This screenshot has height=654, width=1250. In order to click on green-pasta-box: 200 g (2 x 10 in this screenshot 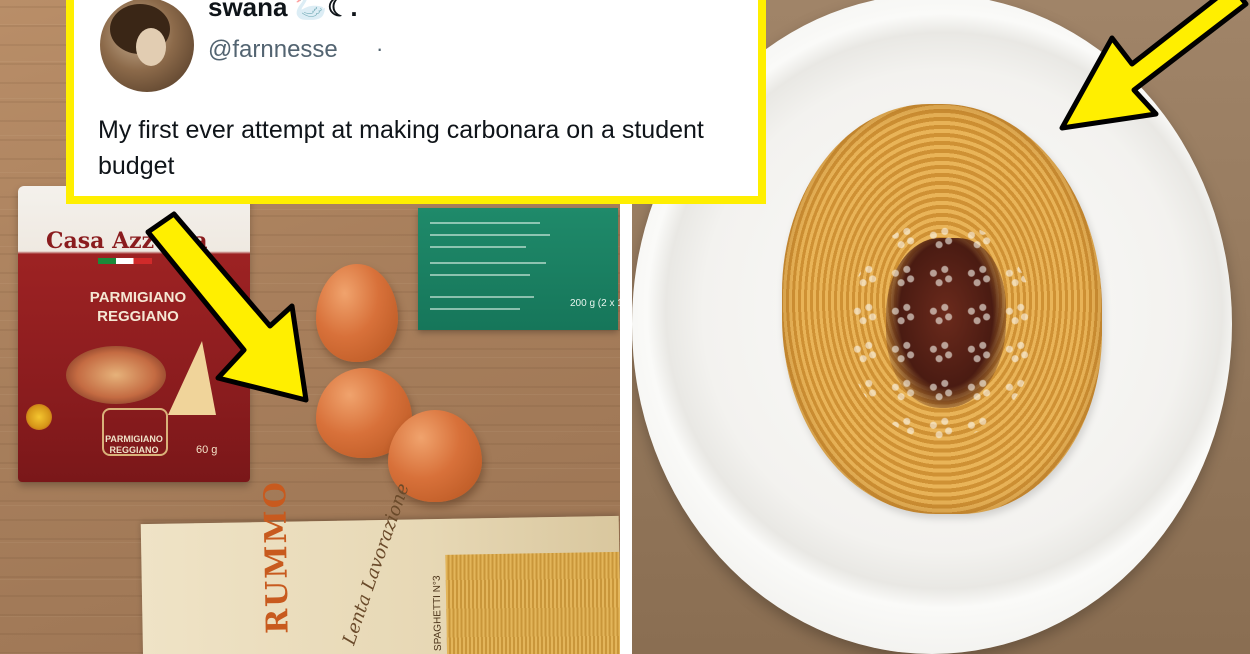, I will do `click(519, 269)`.